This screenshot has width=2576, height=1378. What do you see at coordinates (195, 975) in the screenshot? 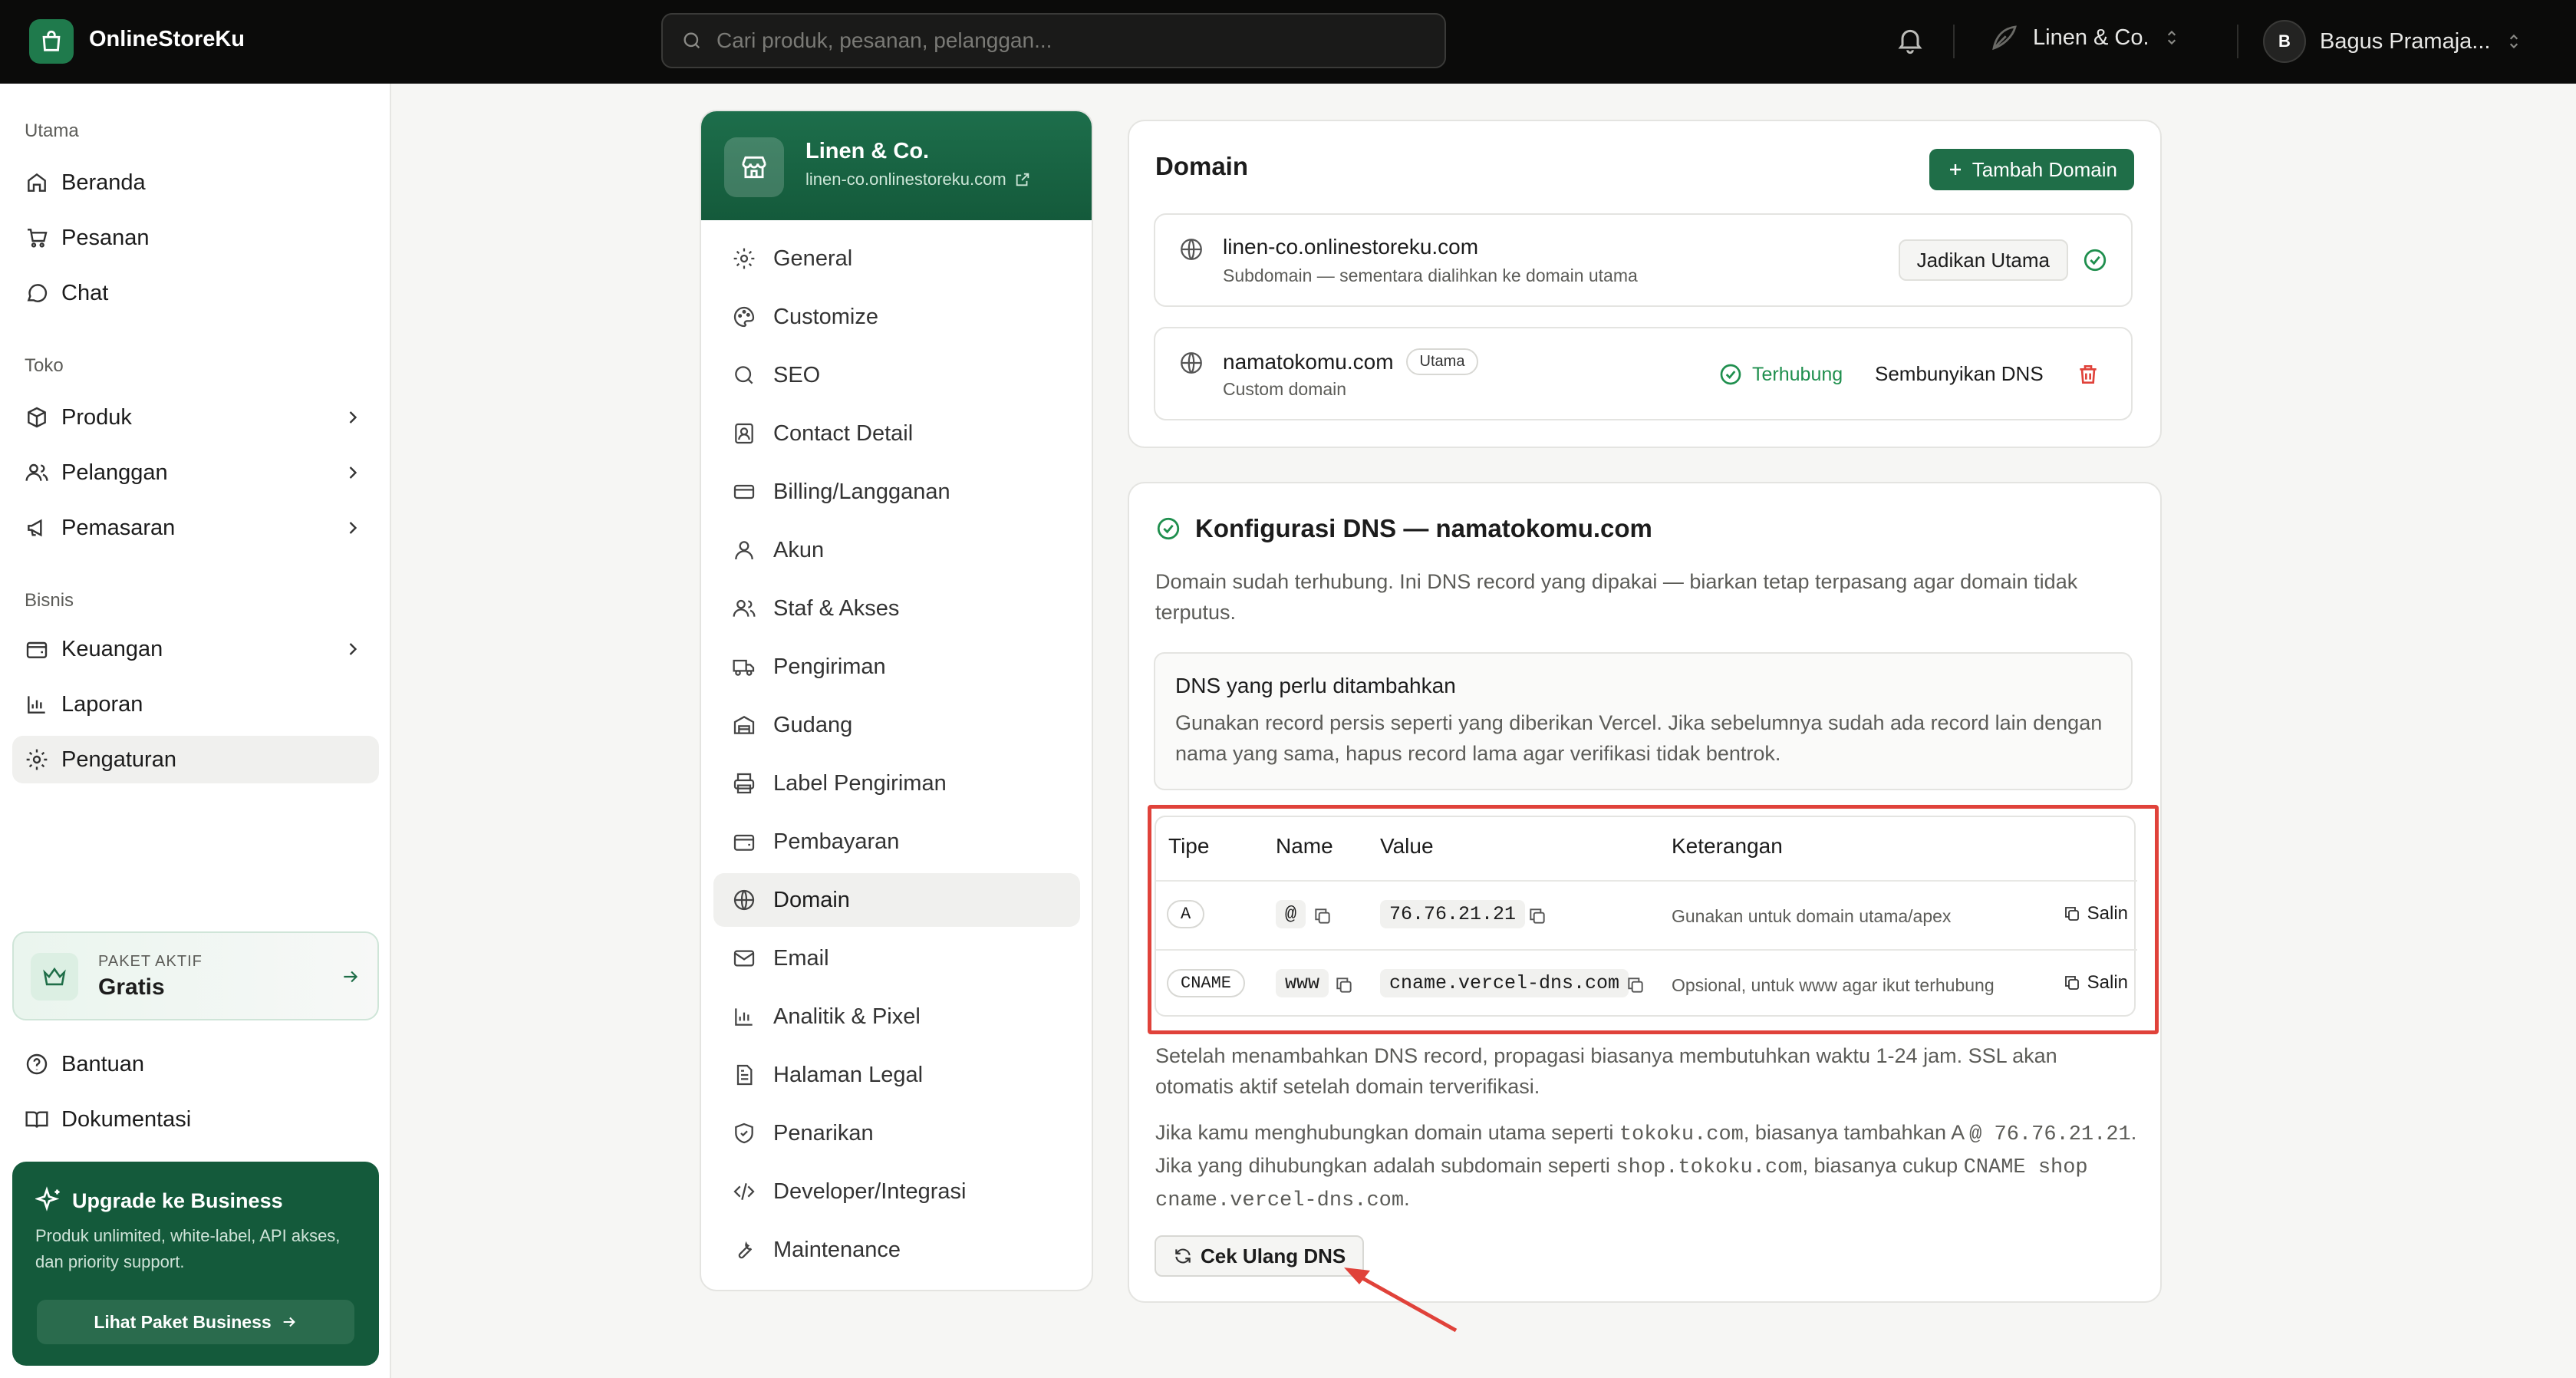
I see `active-plan-card: PAKET AKTIF Gratis` at bounding box center [195, 975].